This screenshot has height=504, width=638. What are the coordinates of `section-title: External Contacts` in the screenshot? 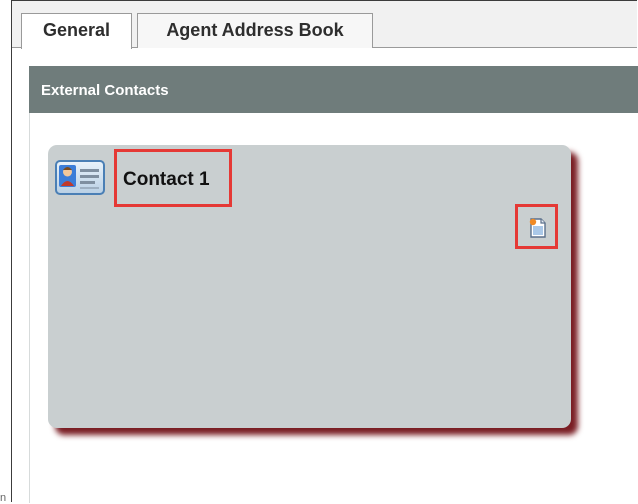 It's located at (105, 90).